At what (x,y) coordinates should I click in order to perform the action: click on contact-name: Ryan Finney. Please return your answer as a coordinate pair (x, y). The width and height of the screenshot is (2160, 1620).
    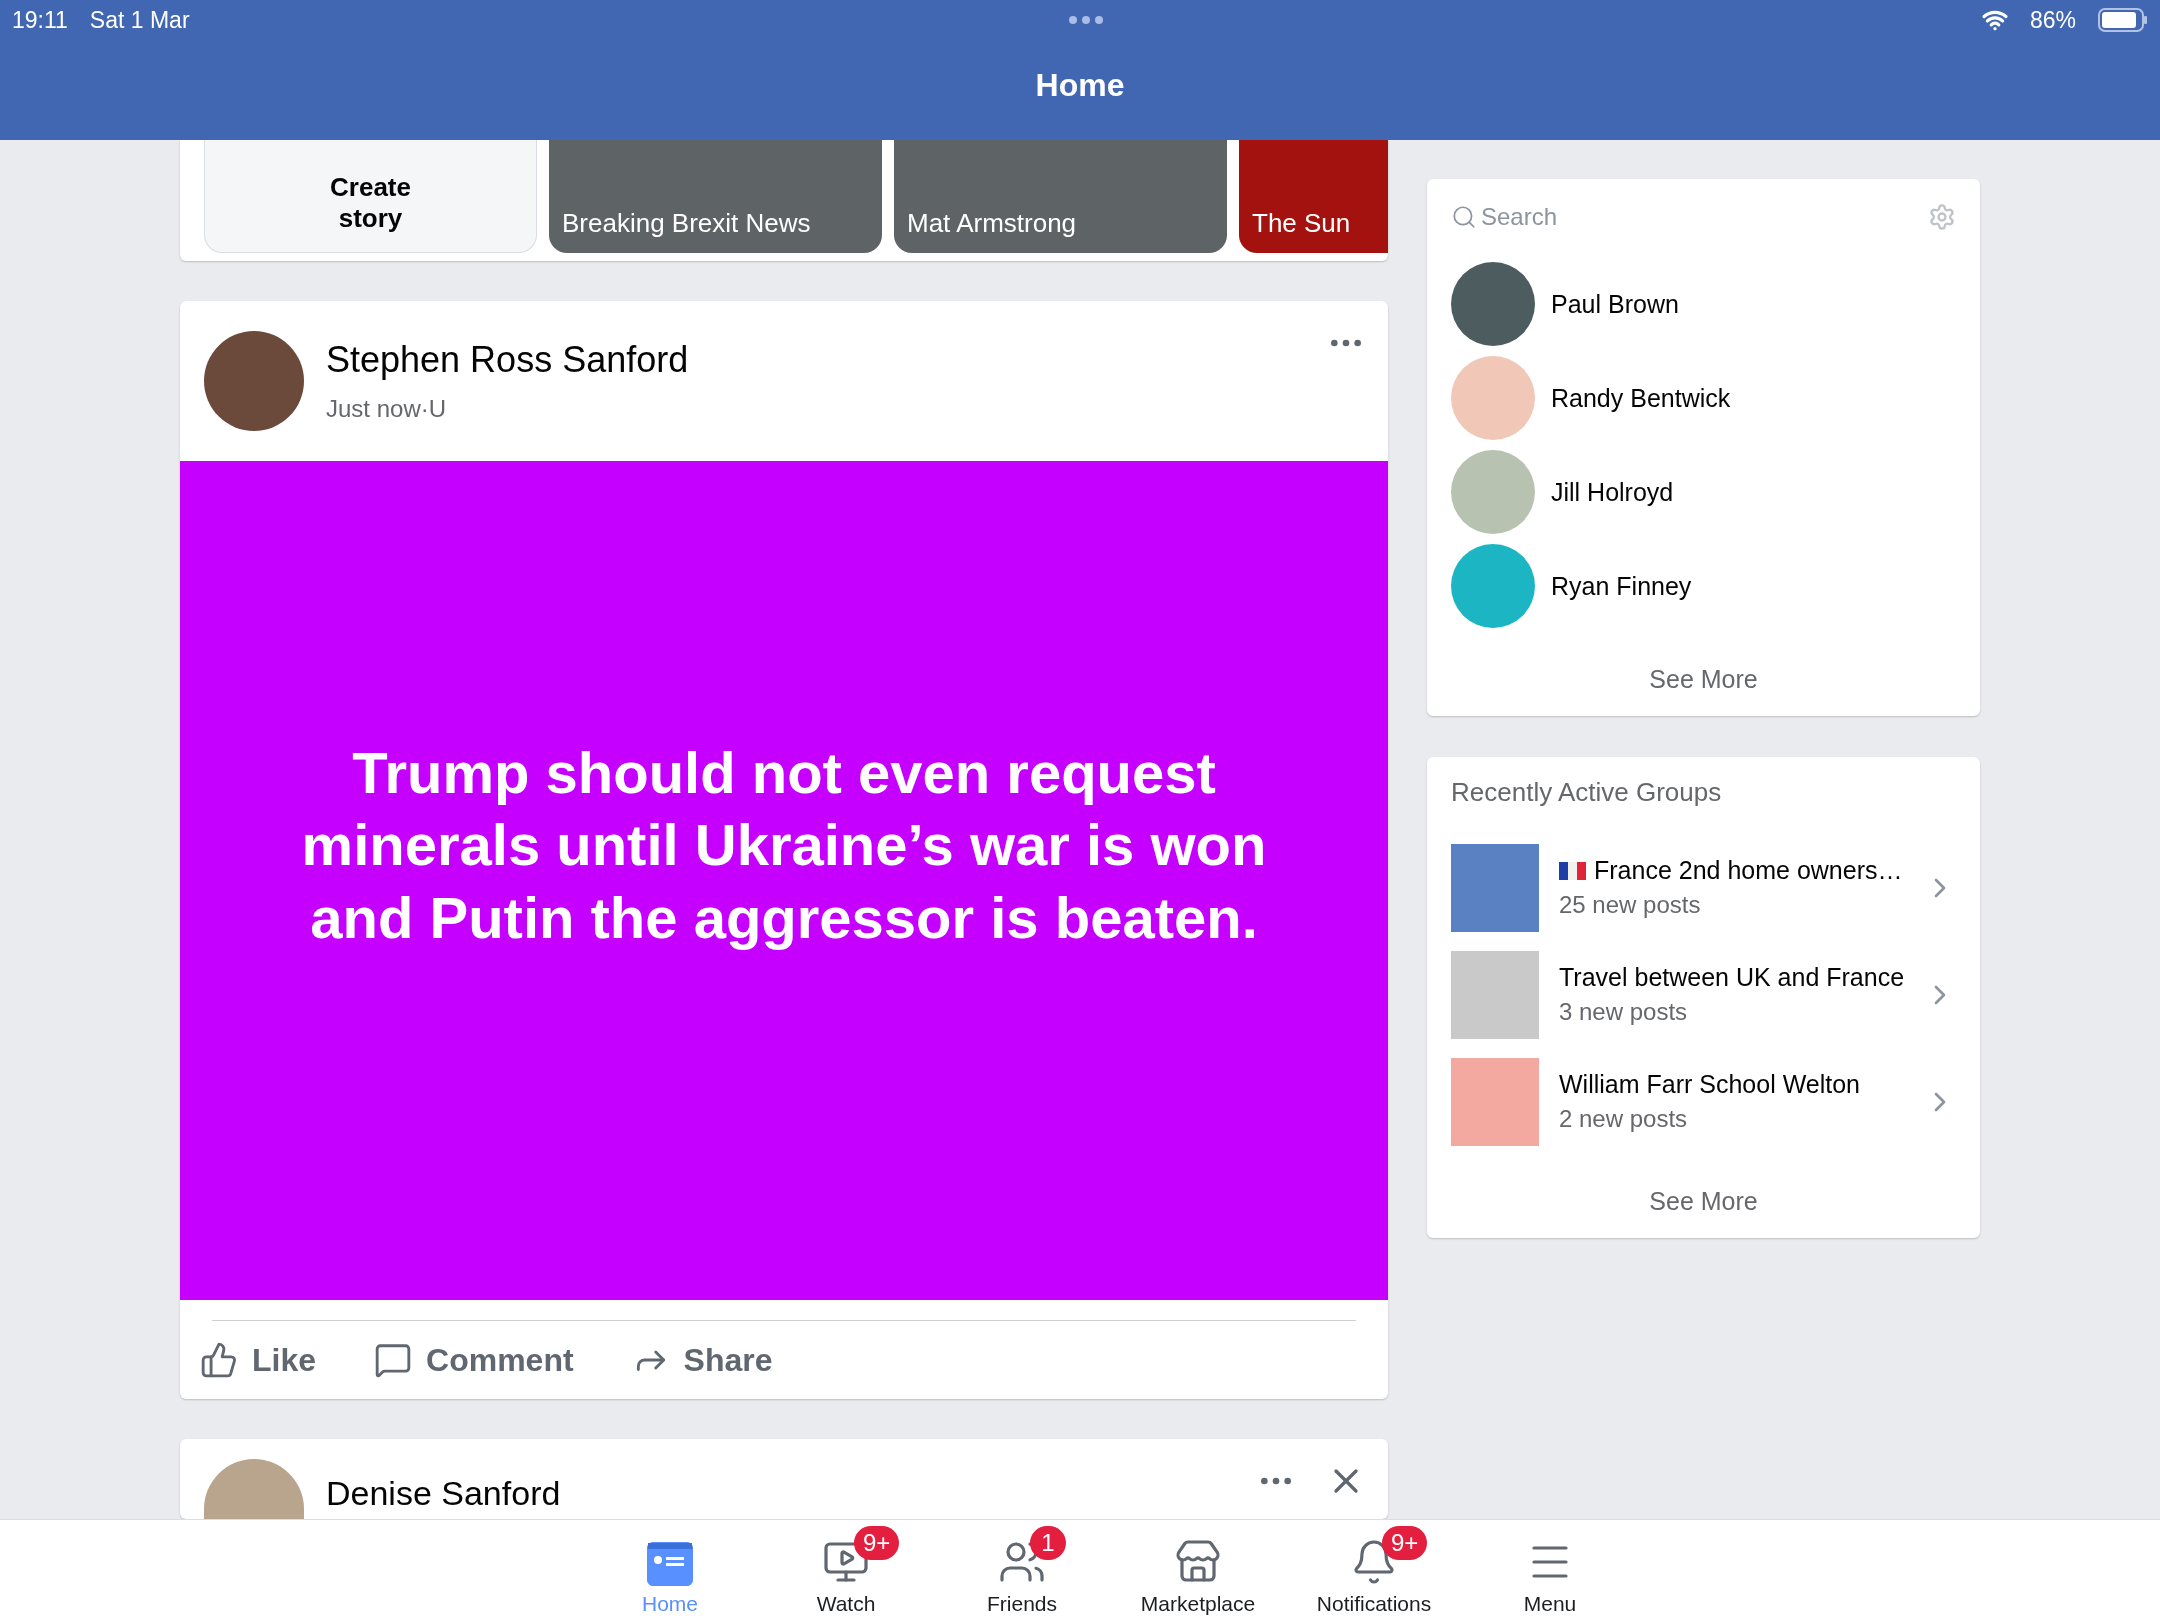
    Looking at the image, I should click on (1621, 586).